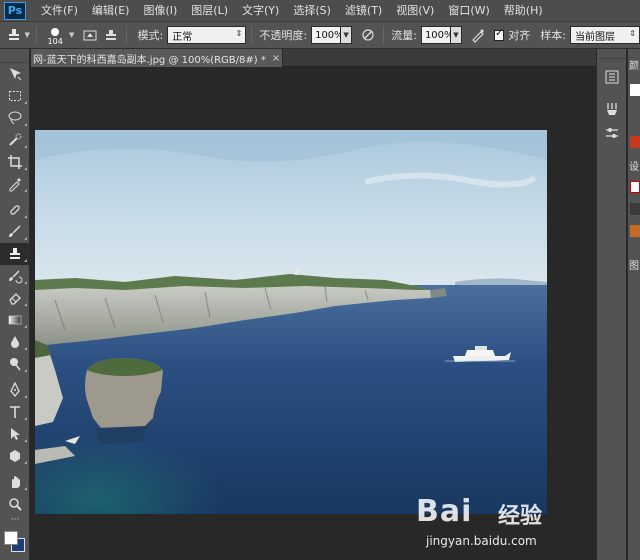  Describe the element at coordinates (276, 58) in the screenshot. I see `close-tab-icon: ×` at that location.